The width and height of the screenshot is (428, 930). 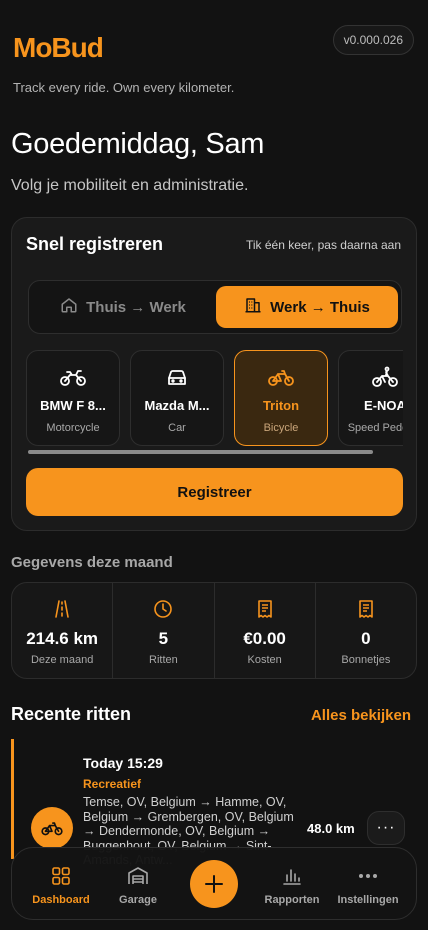 What do you see at coordinates (73, 428) in the screenshot?
I see `vehicle-type: Motorcycle` at bounding box center [73, 428].